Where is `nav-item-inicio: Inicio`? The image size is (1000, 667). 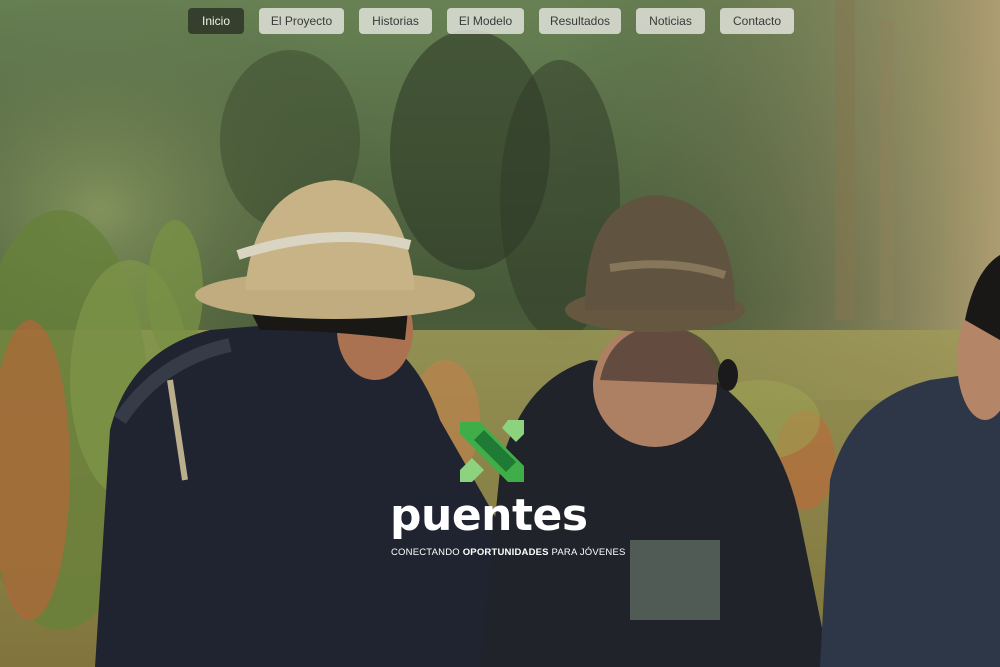 nav-item-inicio: Inicio is located at coordinates (216, 21).